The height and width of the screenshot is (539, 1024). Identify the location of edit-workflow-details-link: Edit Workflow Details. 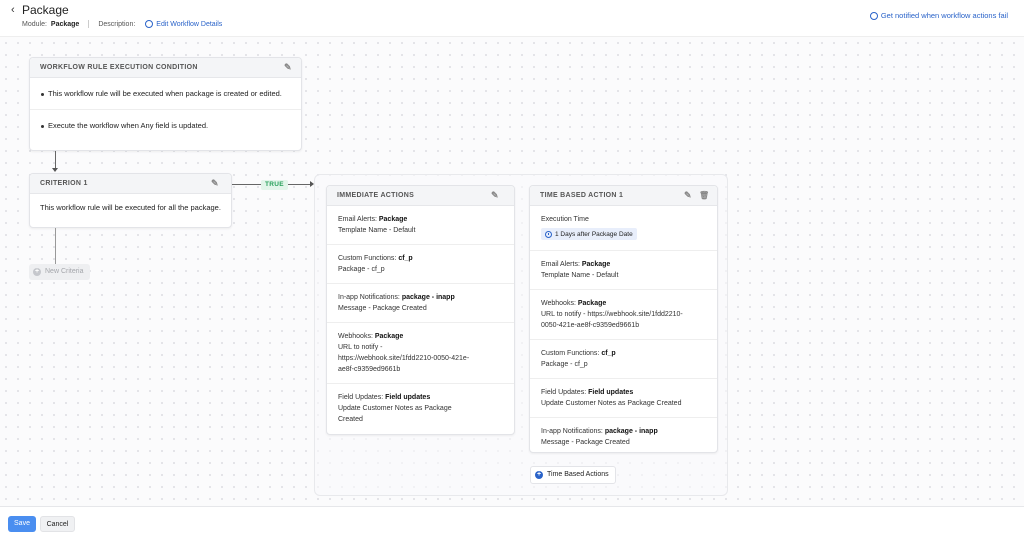
(183, 24).